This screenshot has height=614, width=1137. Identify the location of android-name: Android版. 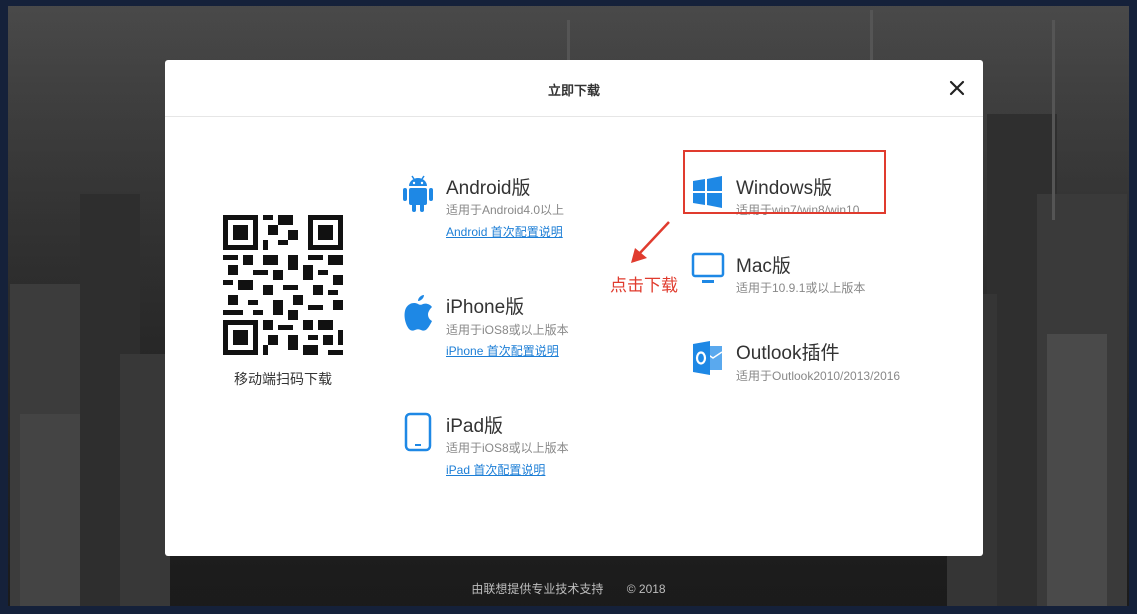
(488, 188).